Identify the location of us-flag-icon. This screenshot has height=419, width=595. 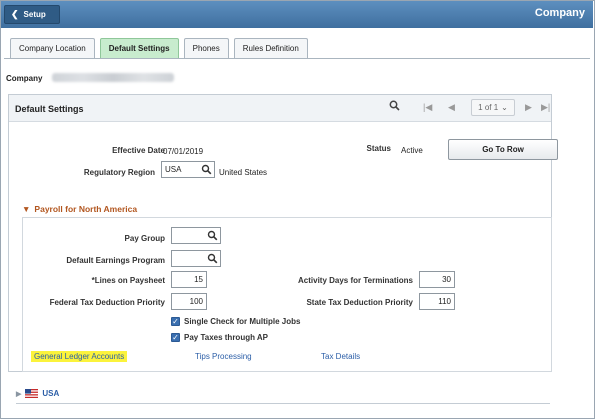
(32, 393).